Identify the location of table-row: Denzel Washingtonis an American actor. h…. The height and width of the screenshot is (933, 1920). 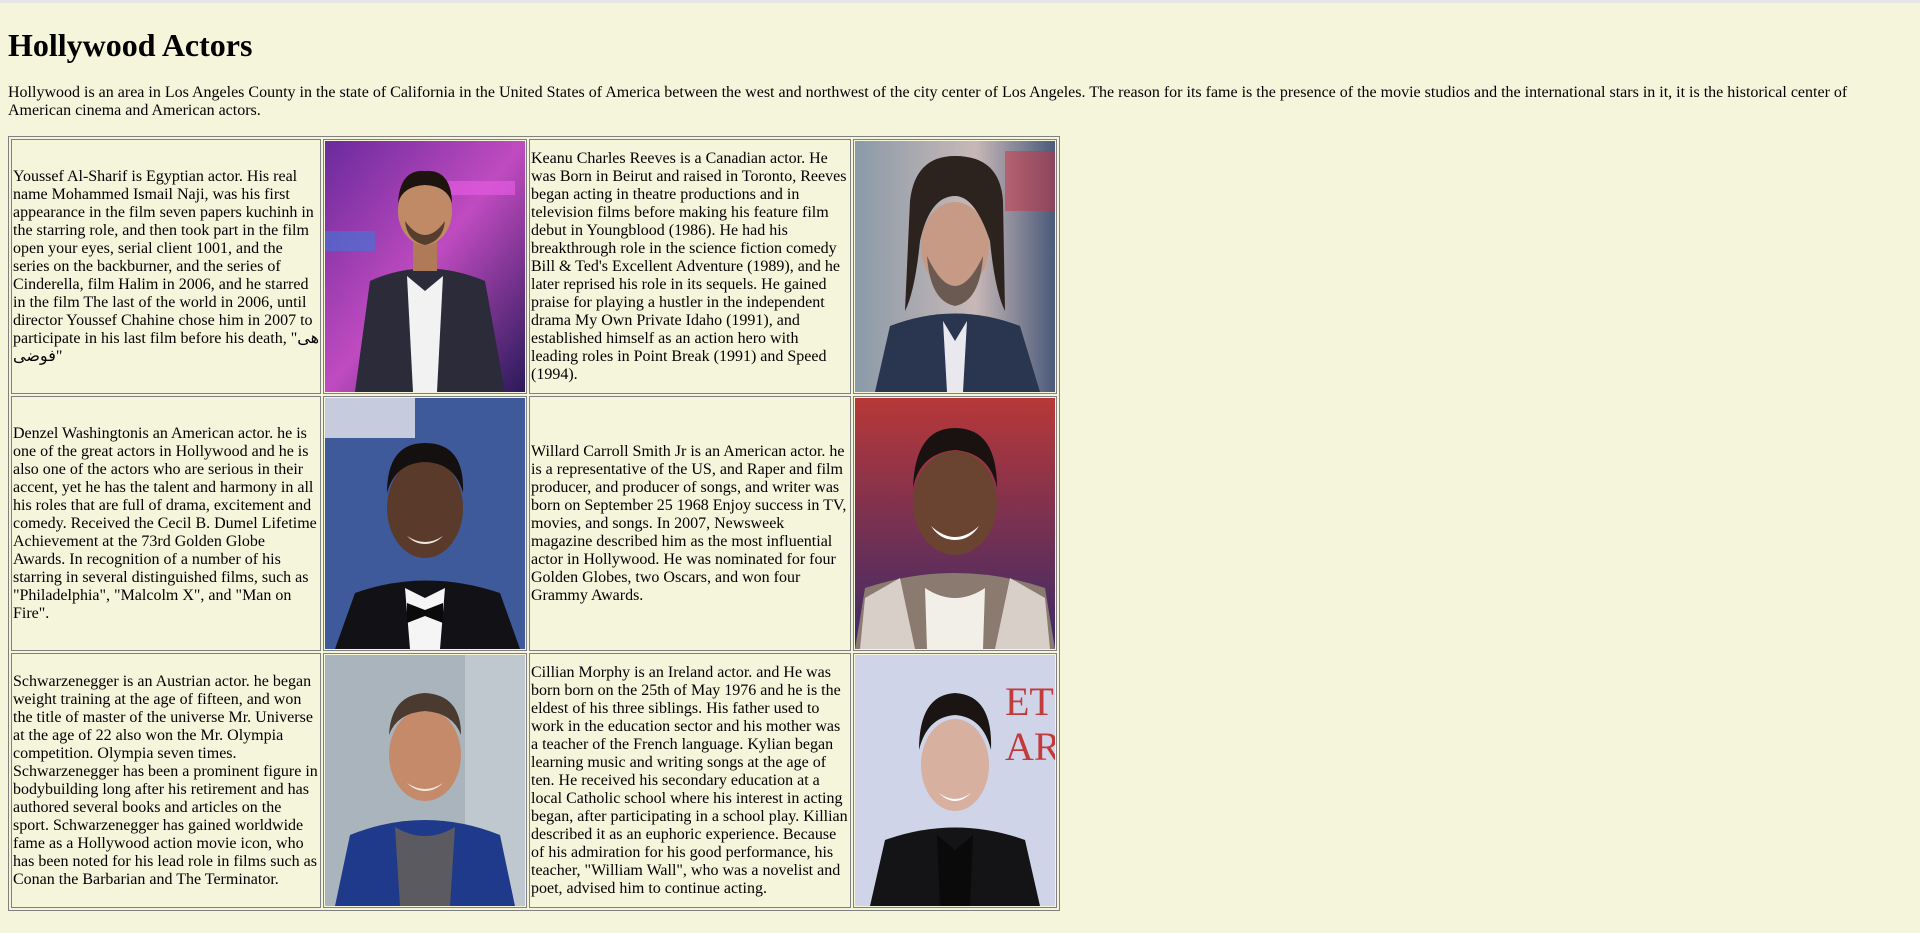
(534, 523).